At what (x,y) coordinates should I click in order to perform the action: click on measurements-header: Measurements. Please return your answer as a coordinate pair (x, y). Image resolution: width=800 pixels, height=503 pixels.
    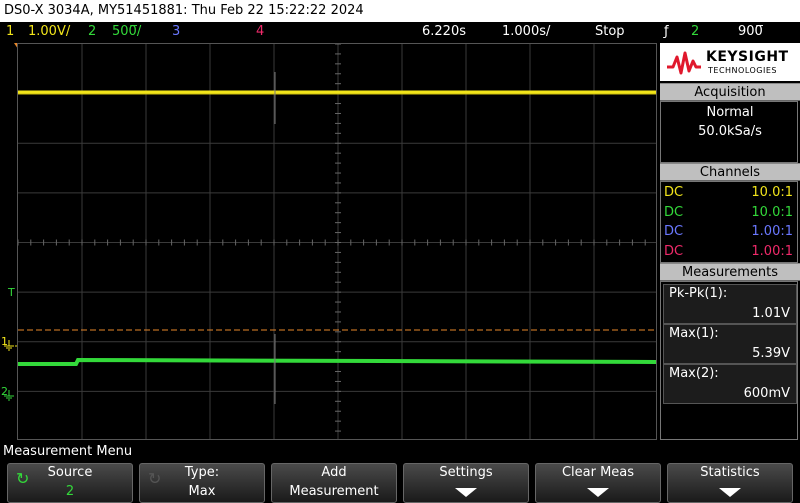
    Looking at the image, I should click on (730, 272).